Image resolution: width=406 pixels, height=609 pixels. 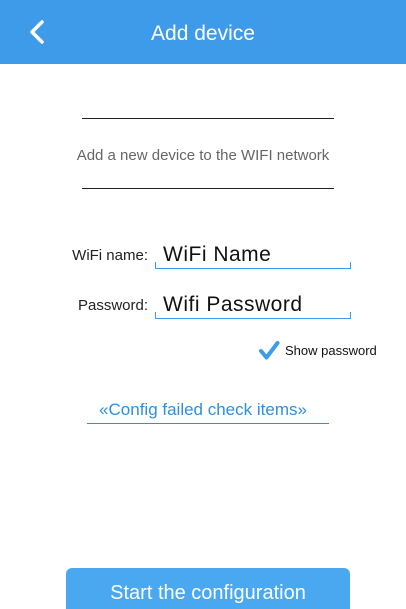 I want to click on wifi-name-underline, so click(x=253, y=268).